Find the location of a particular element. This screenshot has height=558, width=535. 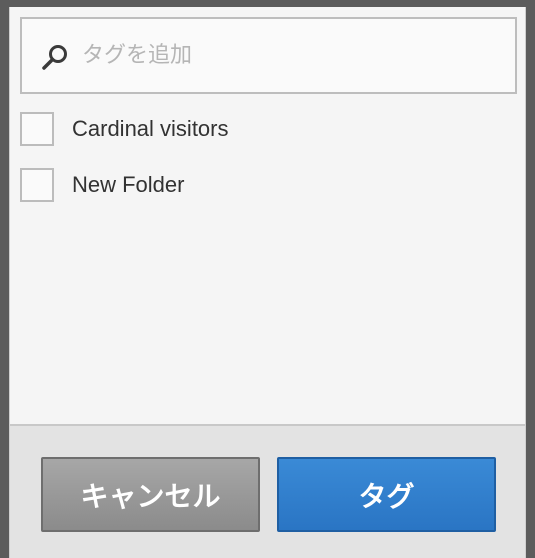

search-input is located at coordinates (292, 55).